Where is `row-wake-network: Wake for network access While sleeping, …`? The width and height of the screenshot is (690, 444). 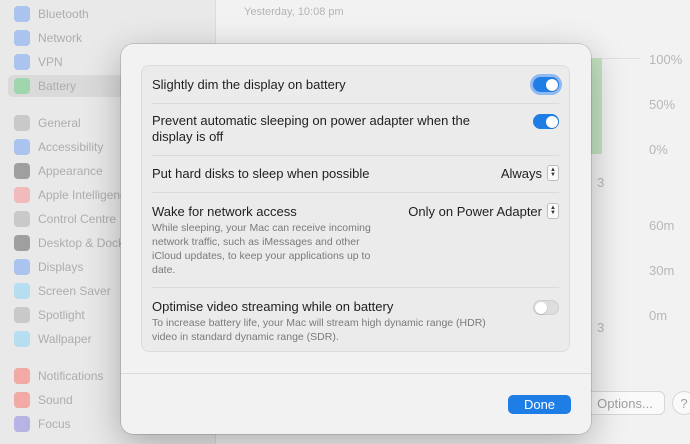
row-wake-network: Wake for network access While sleeping, … is located at coordinates (355, 241).